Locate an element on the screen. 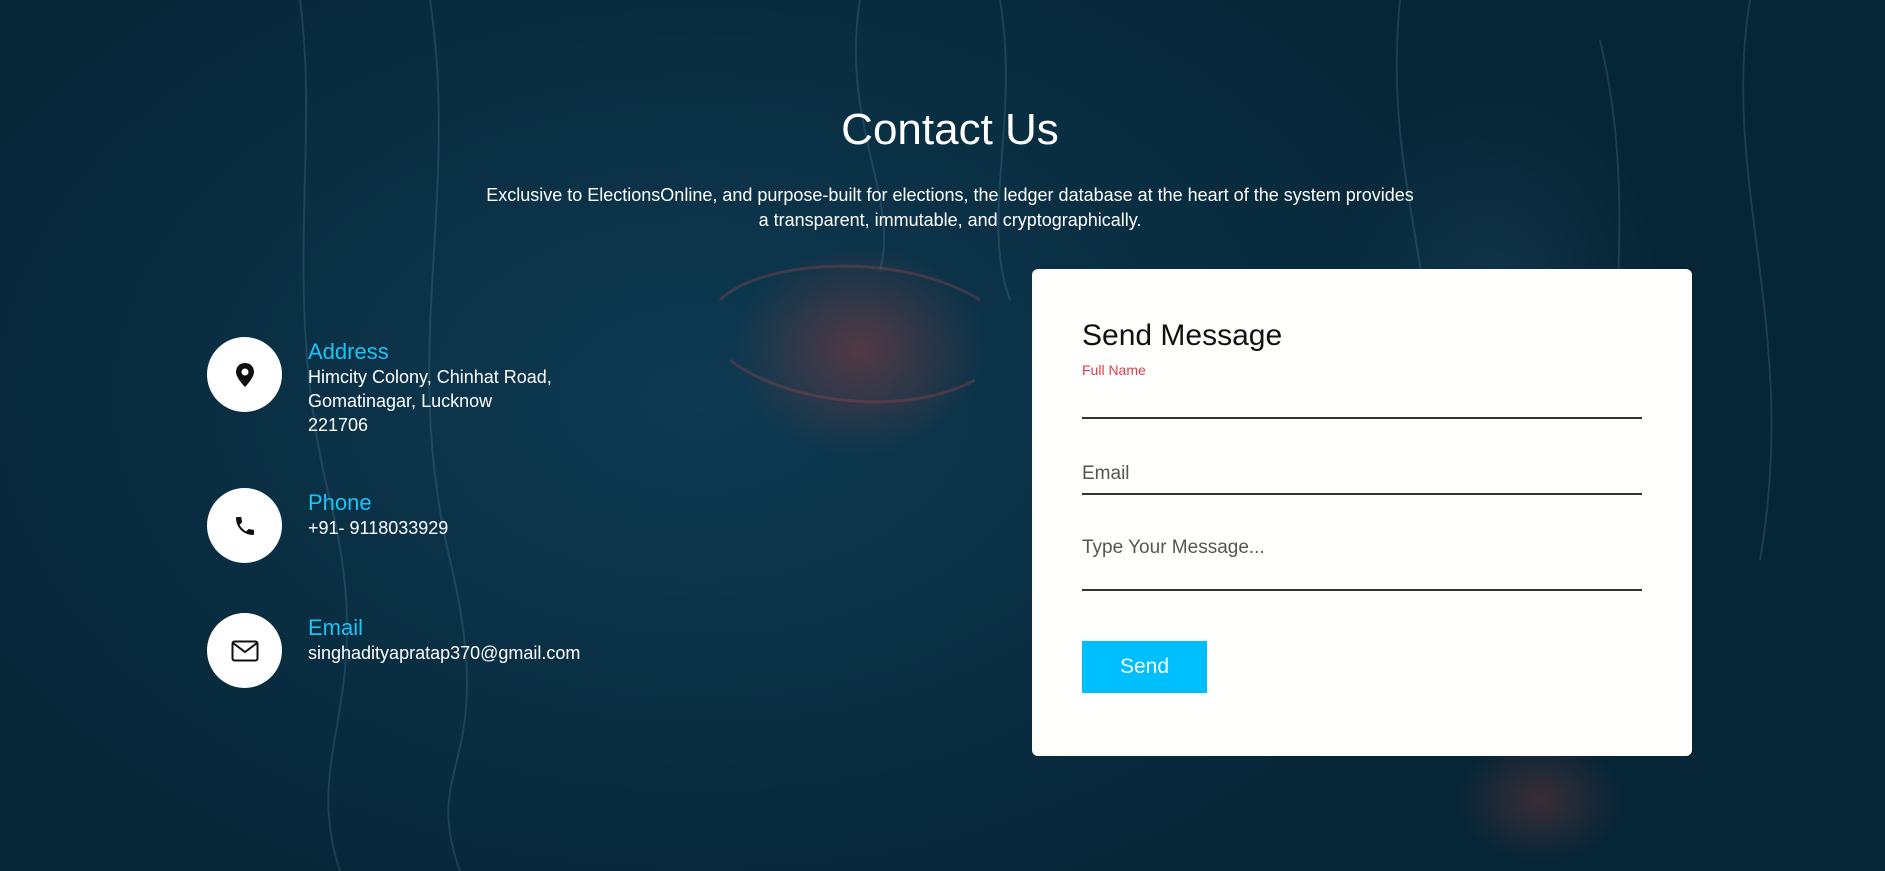  email-label: Email is located at coordinates (336, 627).